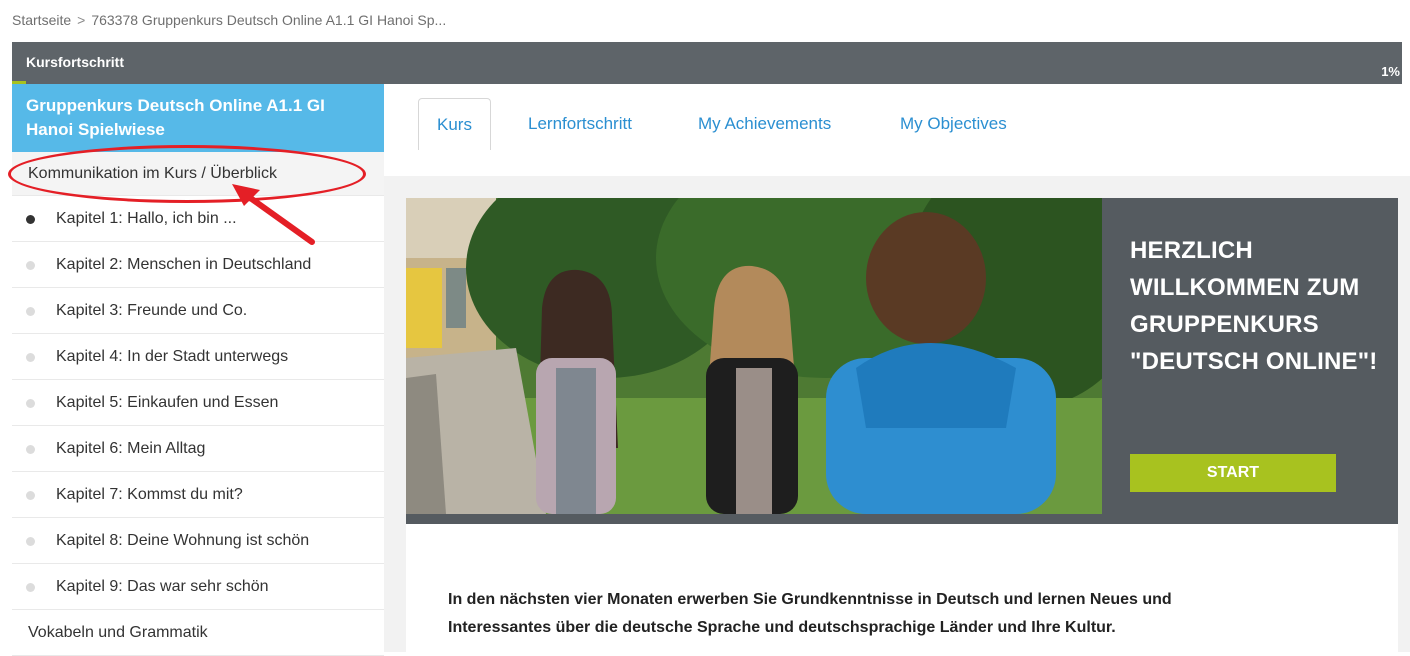 This screenshot has width=1410, height=656. I want to click on sidebar-item-chapter-3: Kapitel 3: Freunde und Co., so click(198, 311).